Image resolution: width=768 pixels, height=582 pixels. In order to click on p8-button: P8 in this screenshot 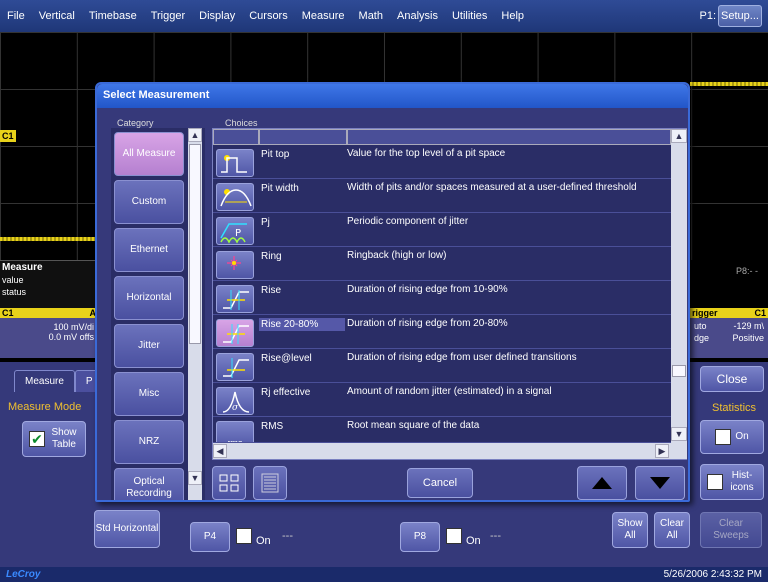, I will do `click(420, 537)`.